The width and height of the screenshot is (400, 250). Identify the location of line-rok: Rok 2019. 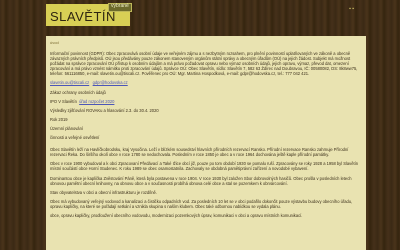
(59, 119).